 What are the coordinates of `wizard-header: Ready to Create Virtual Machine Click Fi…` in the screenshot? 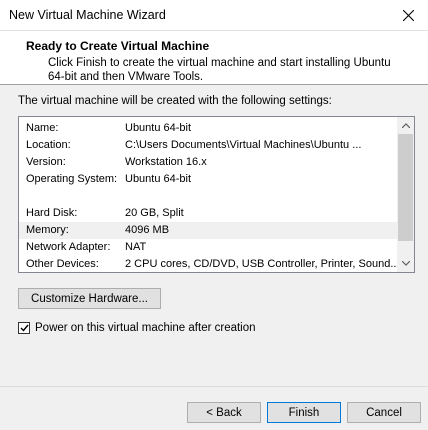 It's located at (214, 58).